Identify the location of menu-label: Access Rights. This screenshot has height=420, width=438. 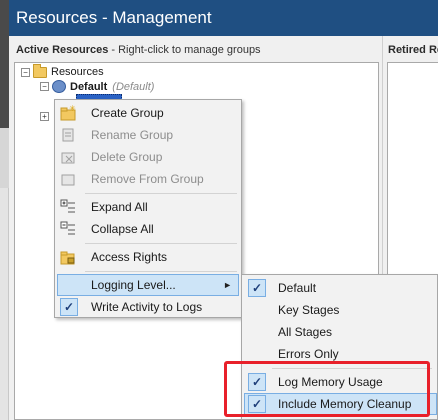
(129, 257).